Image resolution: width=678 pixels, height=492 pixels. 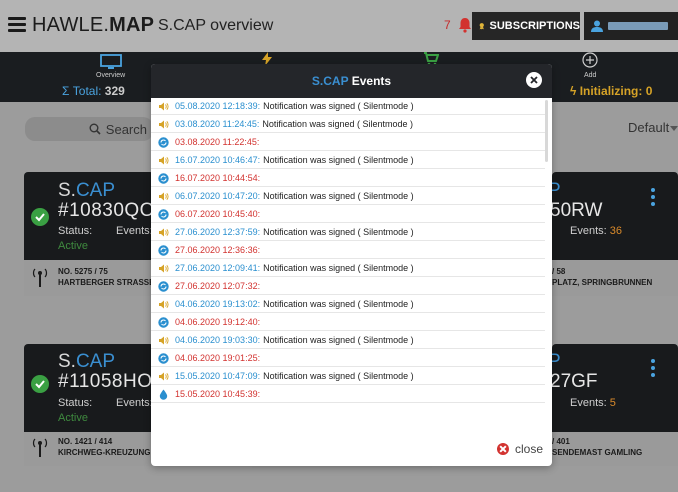 I want to click on subscriptions-button: SUBSCRIPTIONS, so click(x=526, y=26).